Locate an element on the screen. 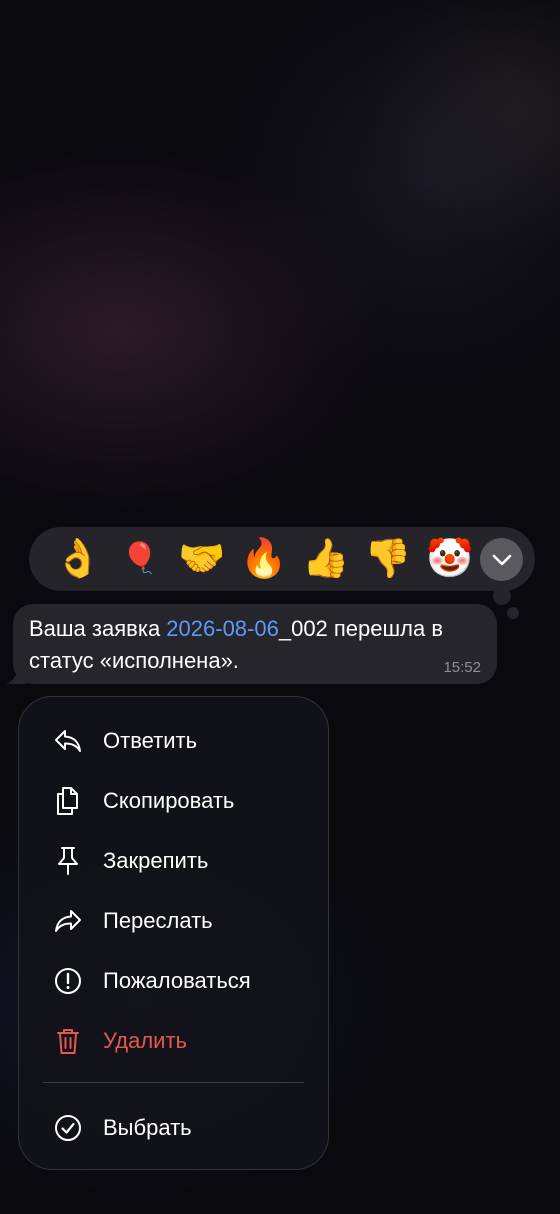 The width and height of the screenshot is (560, 1214). check-circle-icon is located at coordinates (68, 1128).